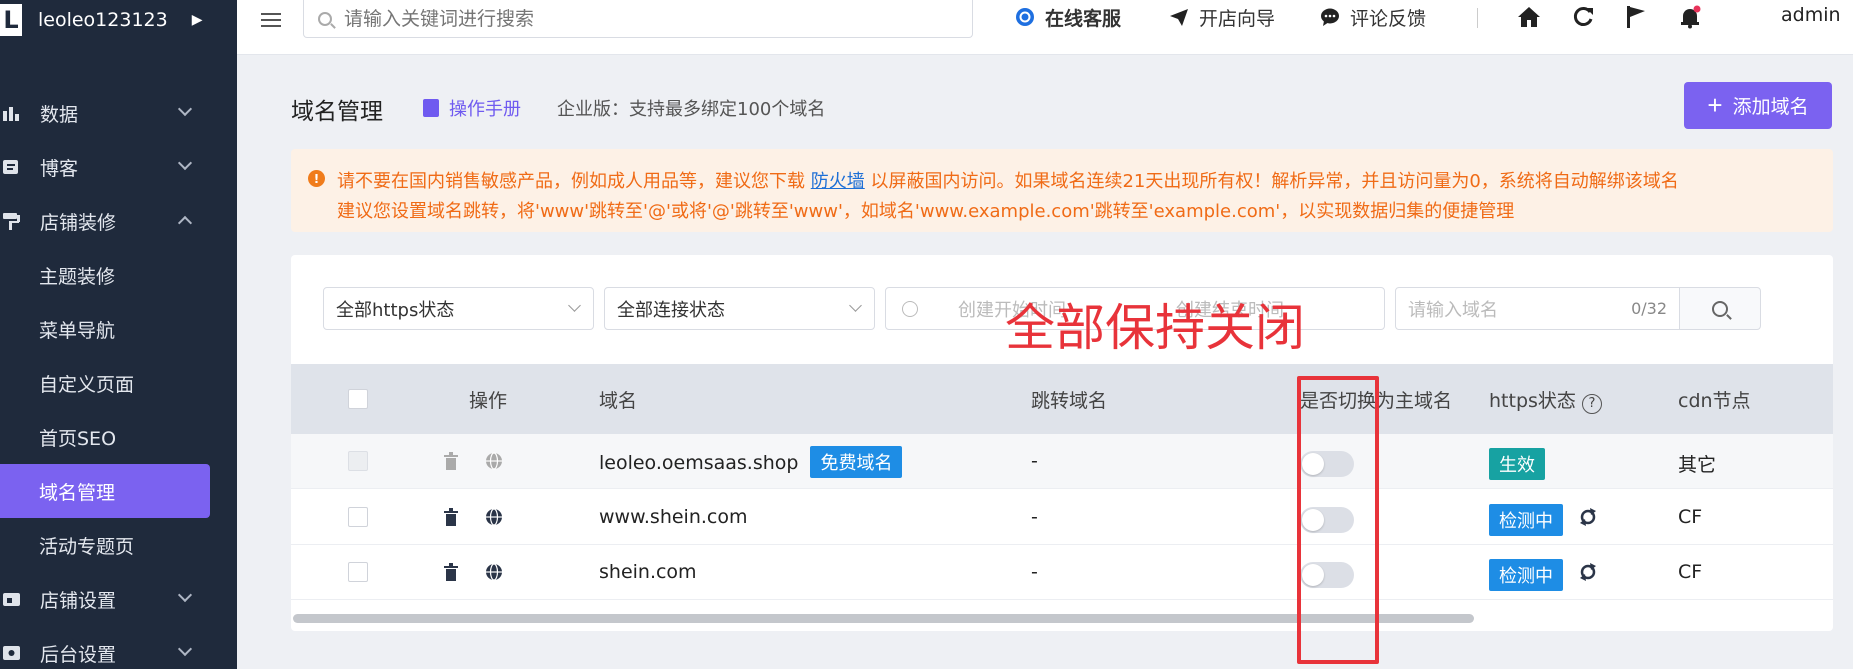 Image resolution: width=1853 pixels, height=669 pixels. I want to click on home-icon, so click(1529, 17).